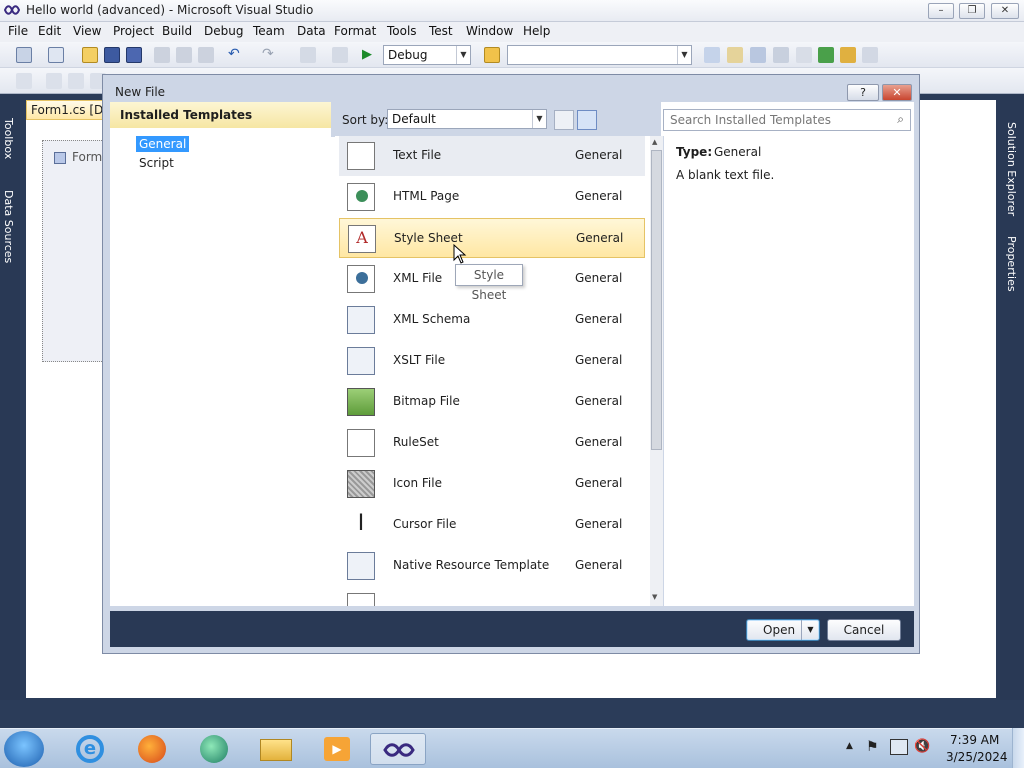  What do you see at coordinates (810, 630) in the screenshot?
I see `open-dropdown-icon: ▼` at bounding box center [810, 630].